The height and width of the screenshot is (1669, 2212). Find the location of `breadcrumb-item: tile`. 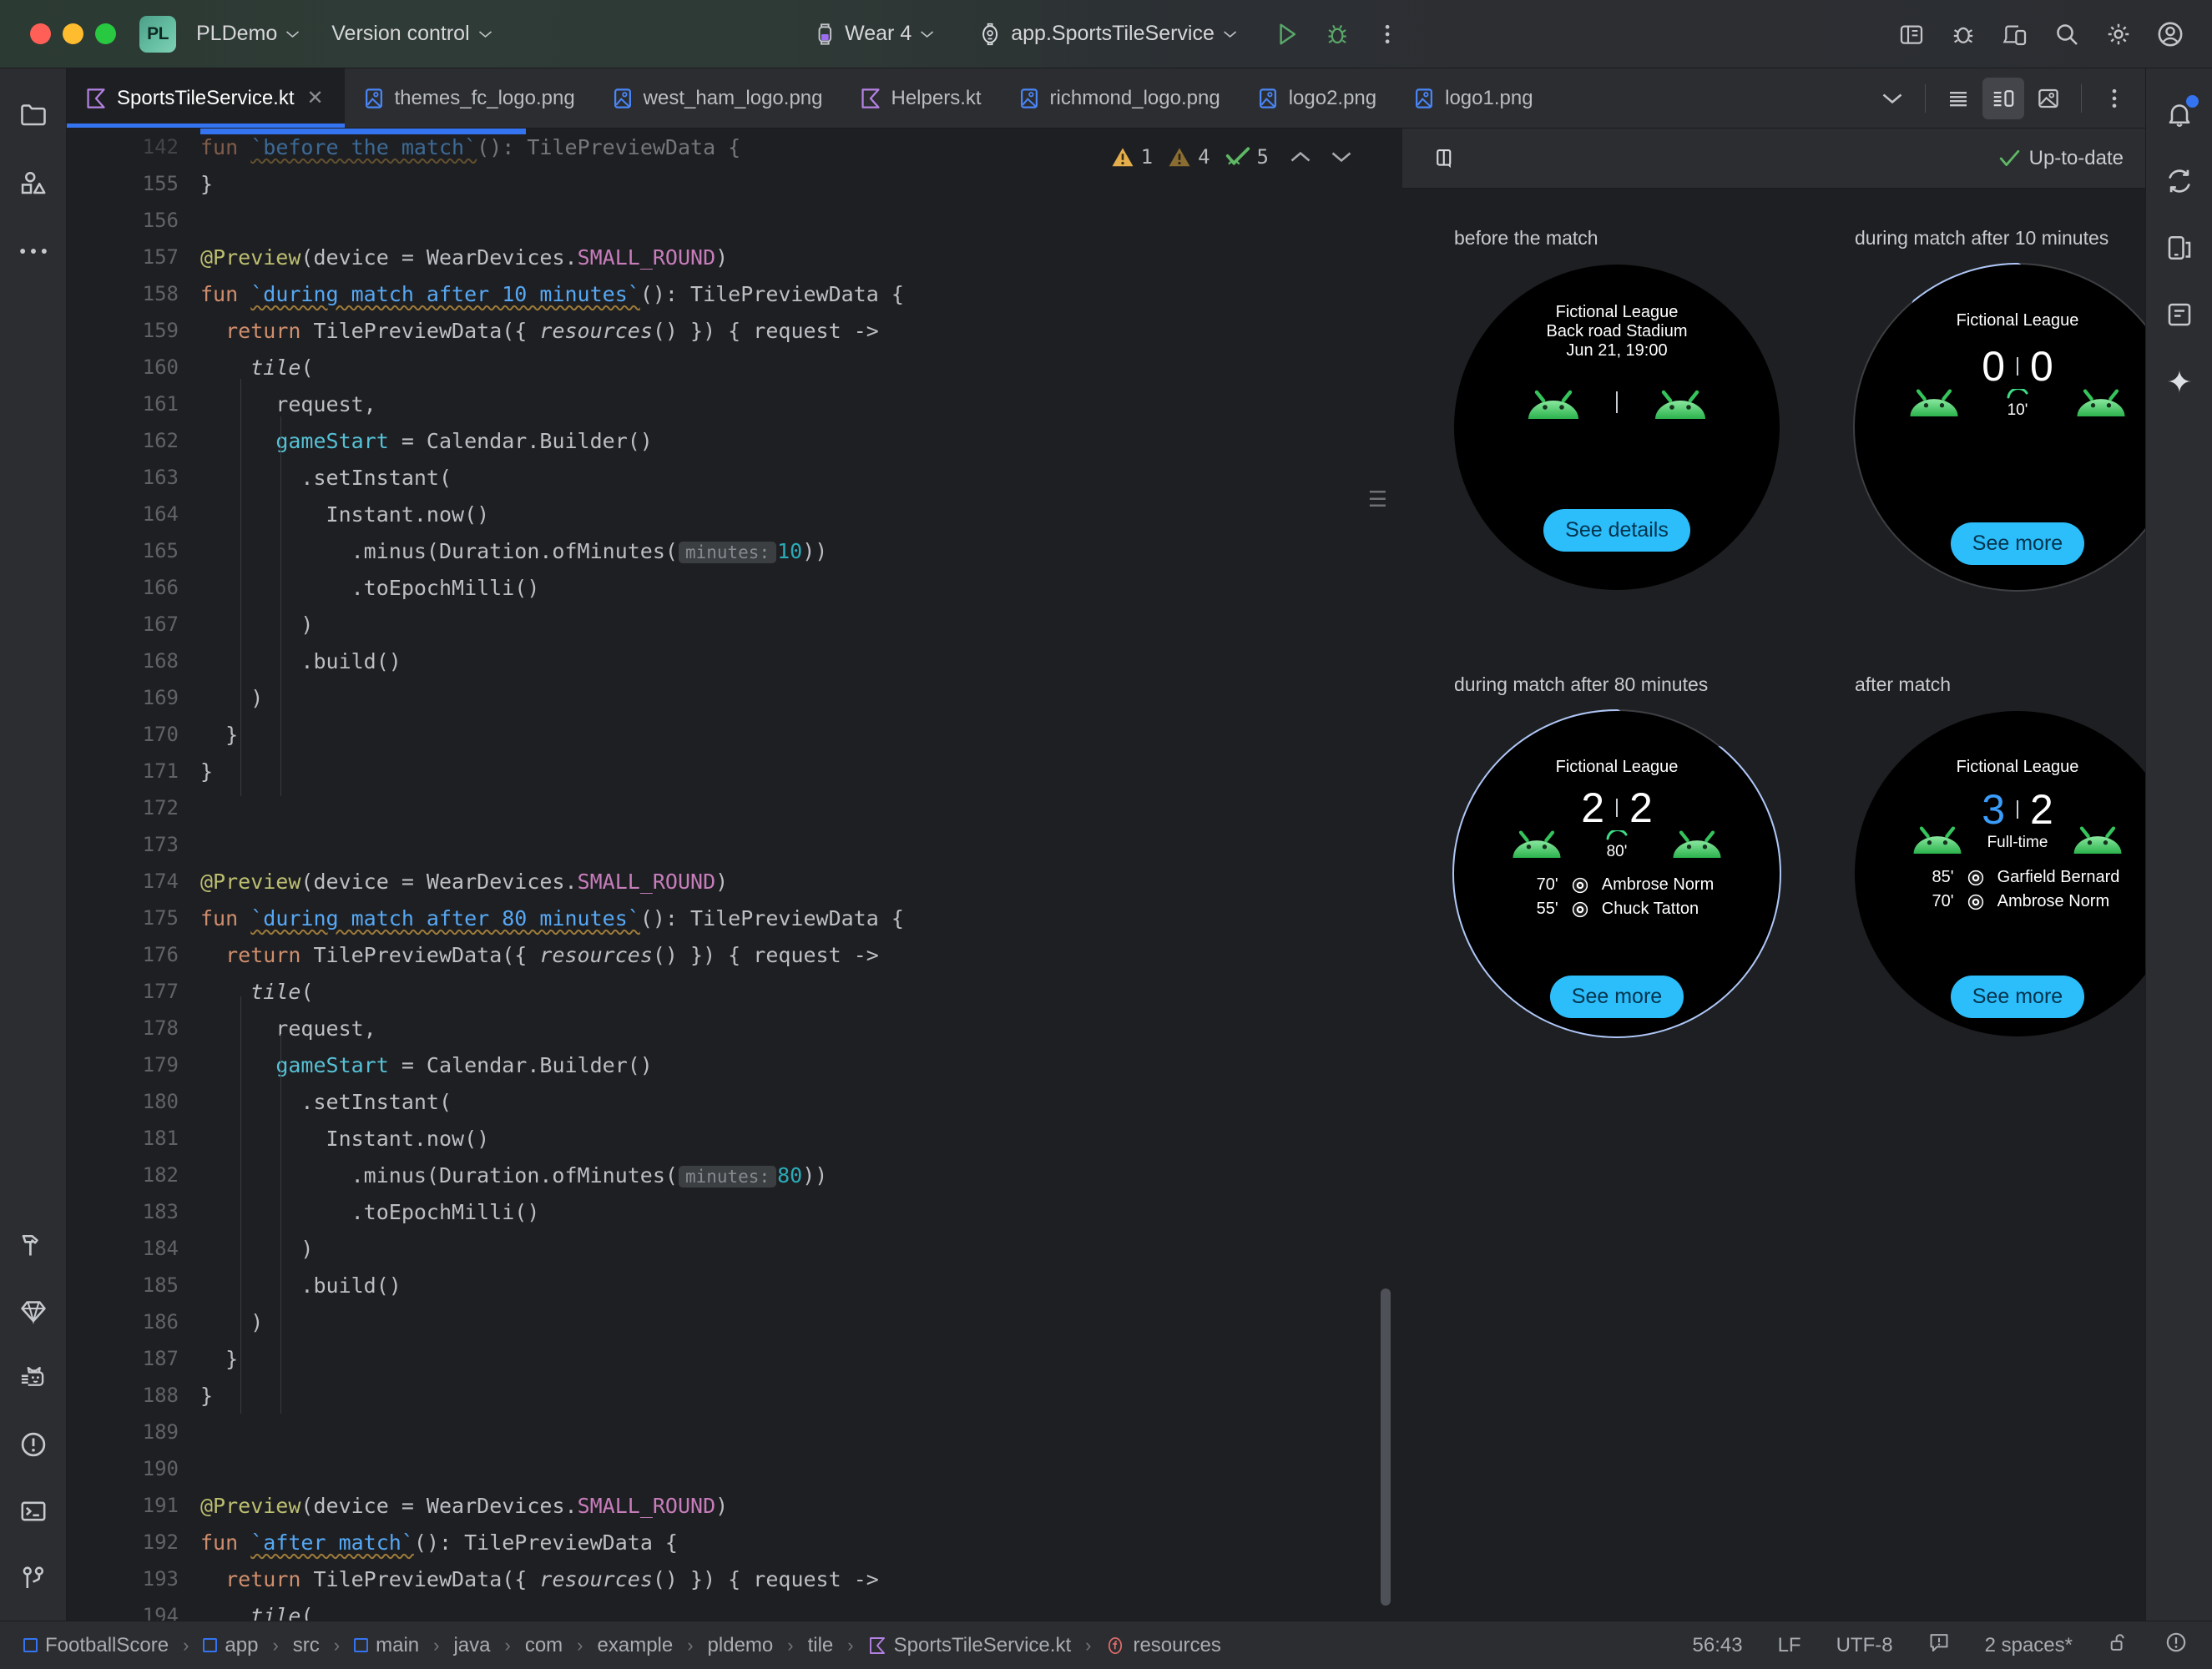

breadcrumb-item: tile is located at coordinates (821, 1646).